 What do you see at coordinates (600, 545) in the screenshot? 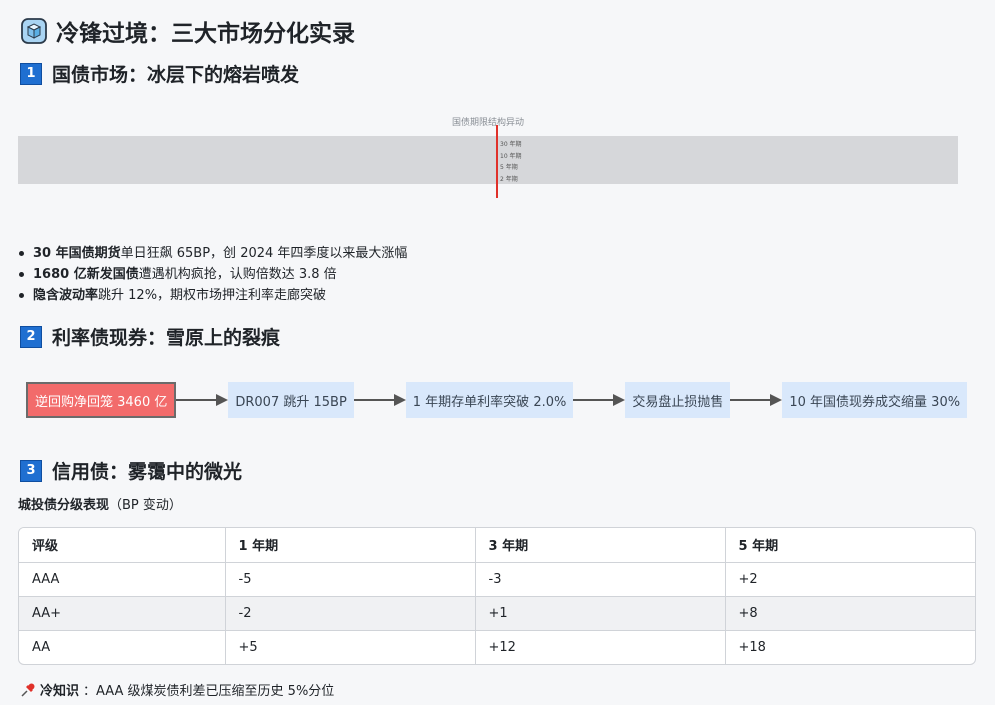
I see `column-header: 3 年期` at bounding box center [600, 545].